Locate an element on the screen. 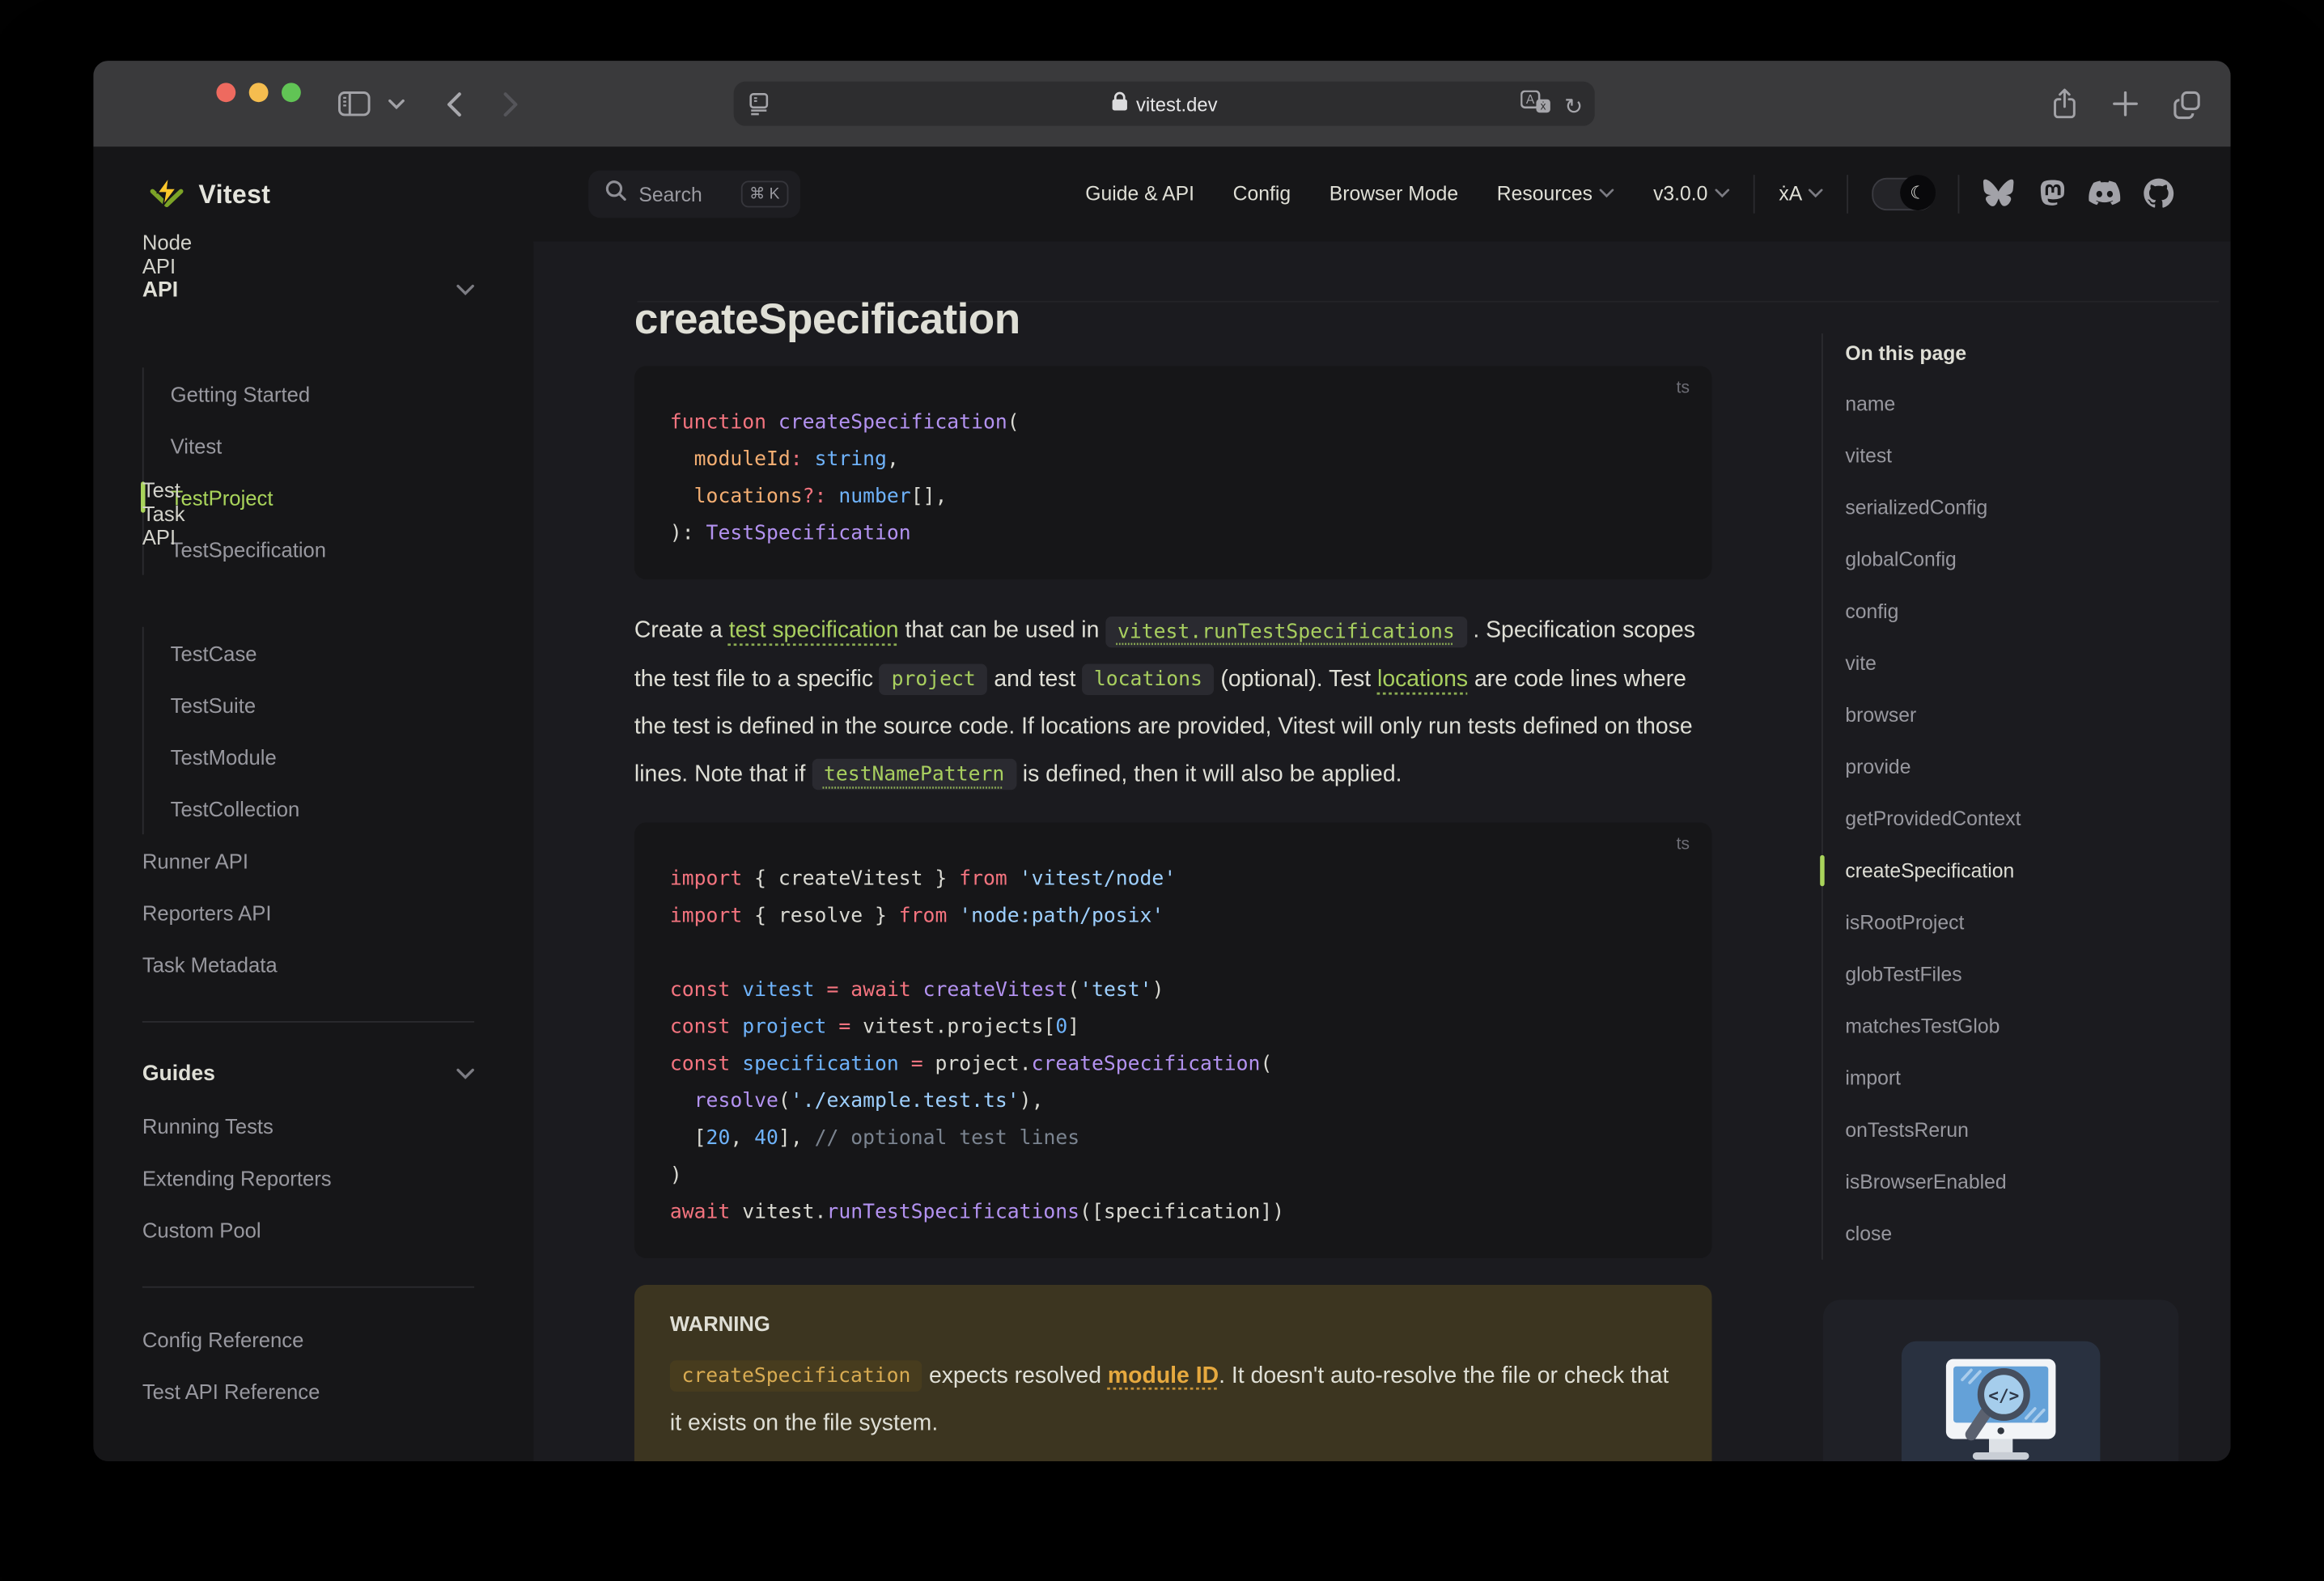 The width and height of the screenshot is (2324, 1581). code-lang-badge: ts is located at coordinates (1683, 844).